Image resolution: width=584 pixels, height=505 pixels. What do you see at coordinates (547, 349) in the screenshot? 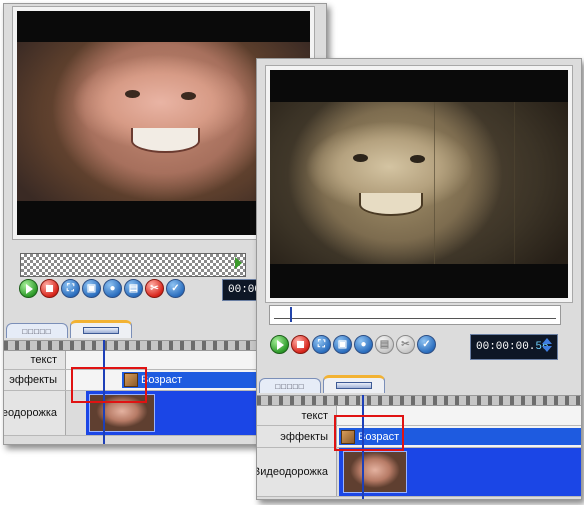
I see `spin-down-icon` at bounding box center [547, 349].